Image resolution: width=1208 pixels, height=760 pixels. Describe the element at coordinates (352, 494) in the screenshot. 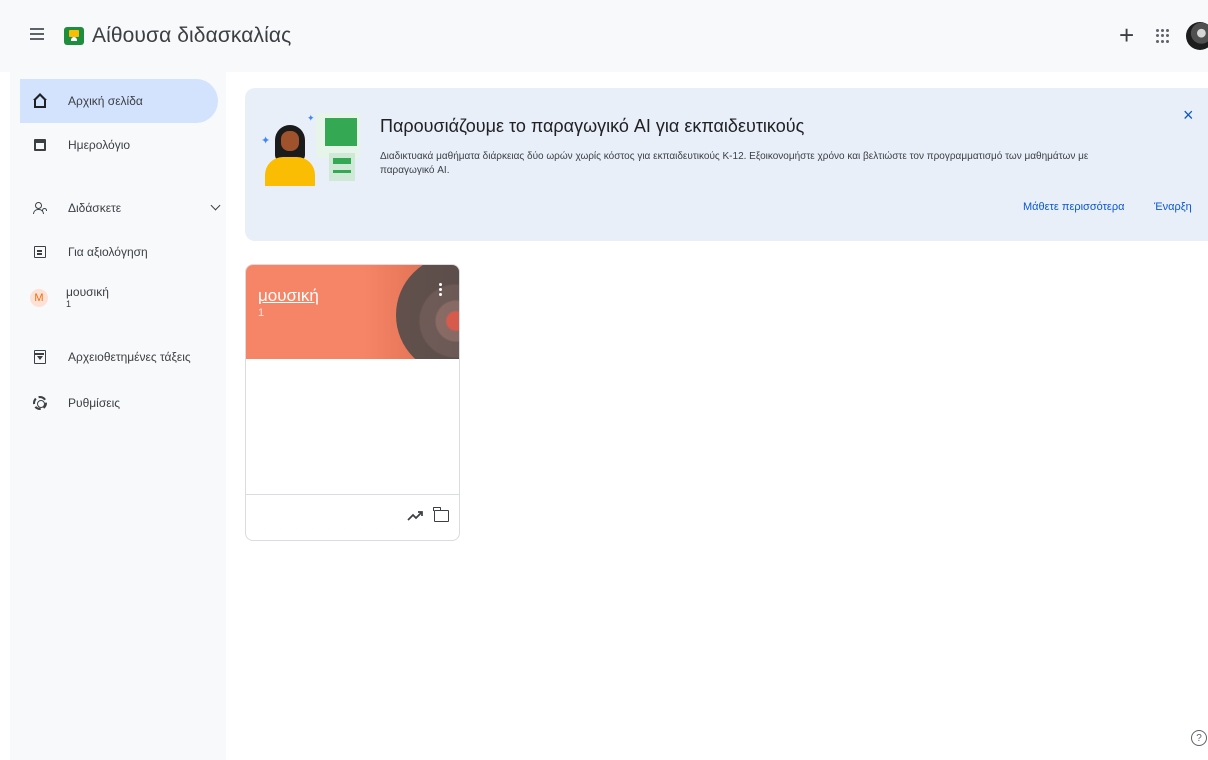

I see `card-divider` at that location.